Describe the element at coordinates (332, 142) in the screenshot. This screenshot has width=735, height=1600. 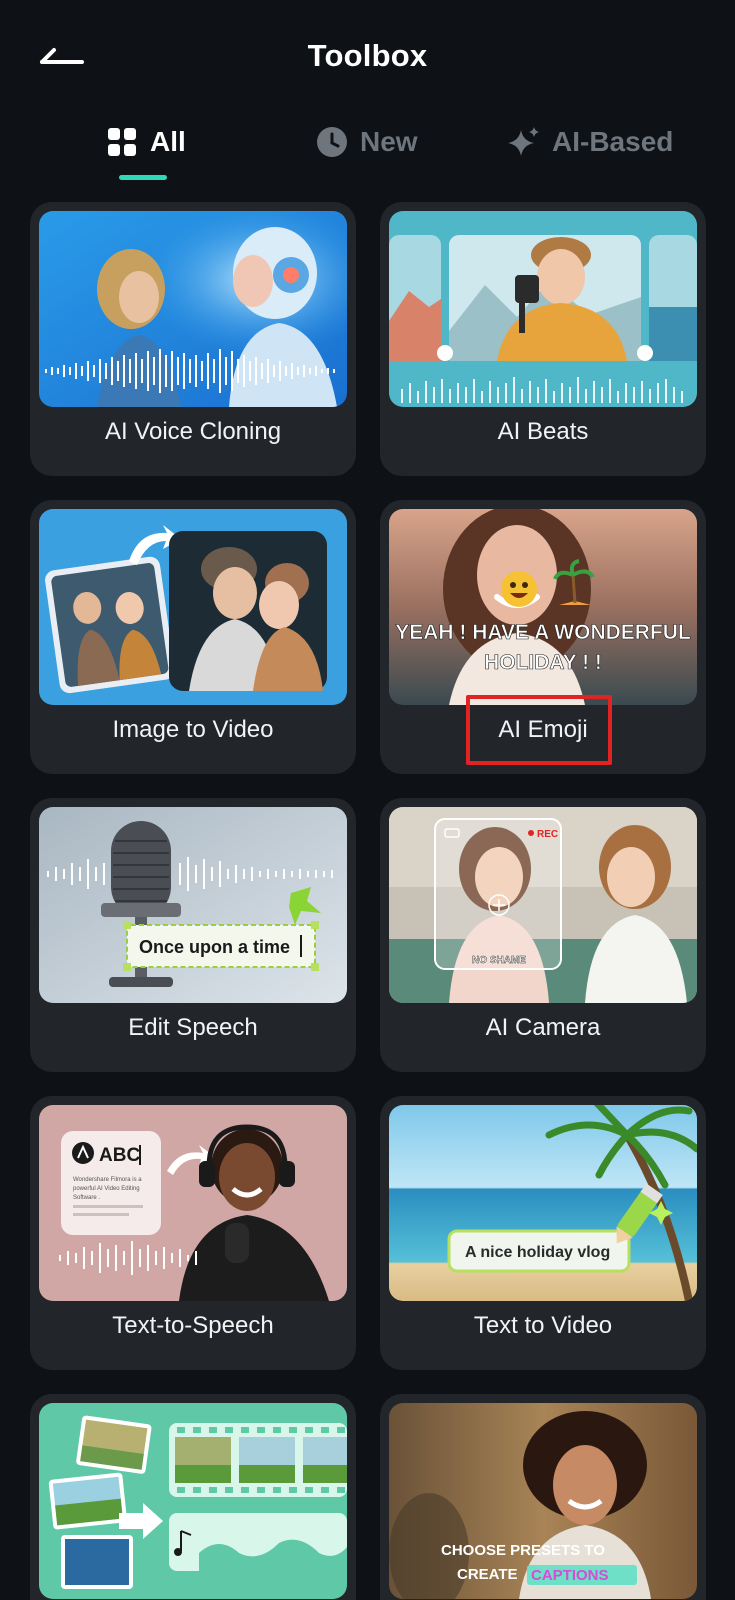
I see `clock-icon` at that location.